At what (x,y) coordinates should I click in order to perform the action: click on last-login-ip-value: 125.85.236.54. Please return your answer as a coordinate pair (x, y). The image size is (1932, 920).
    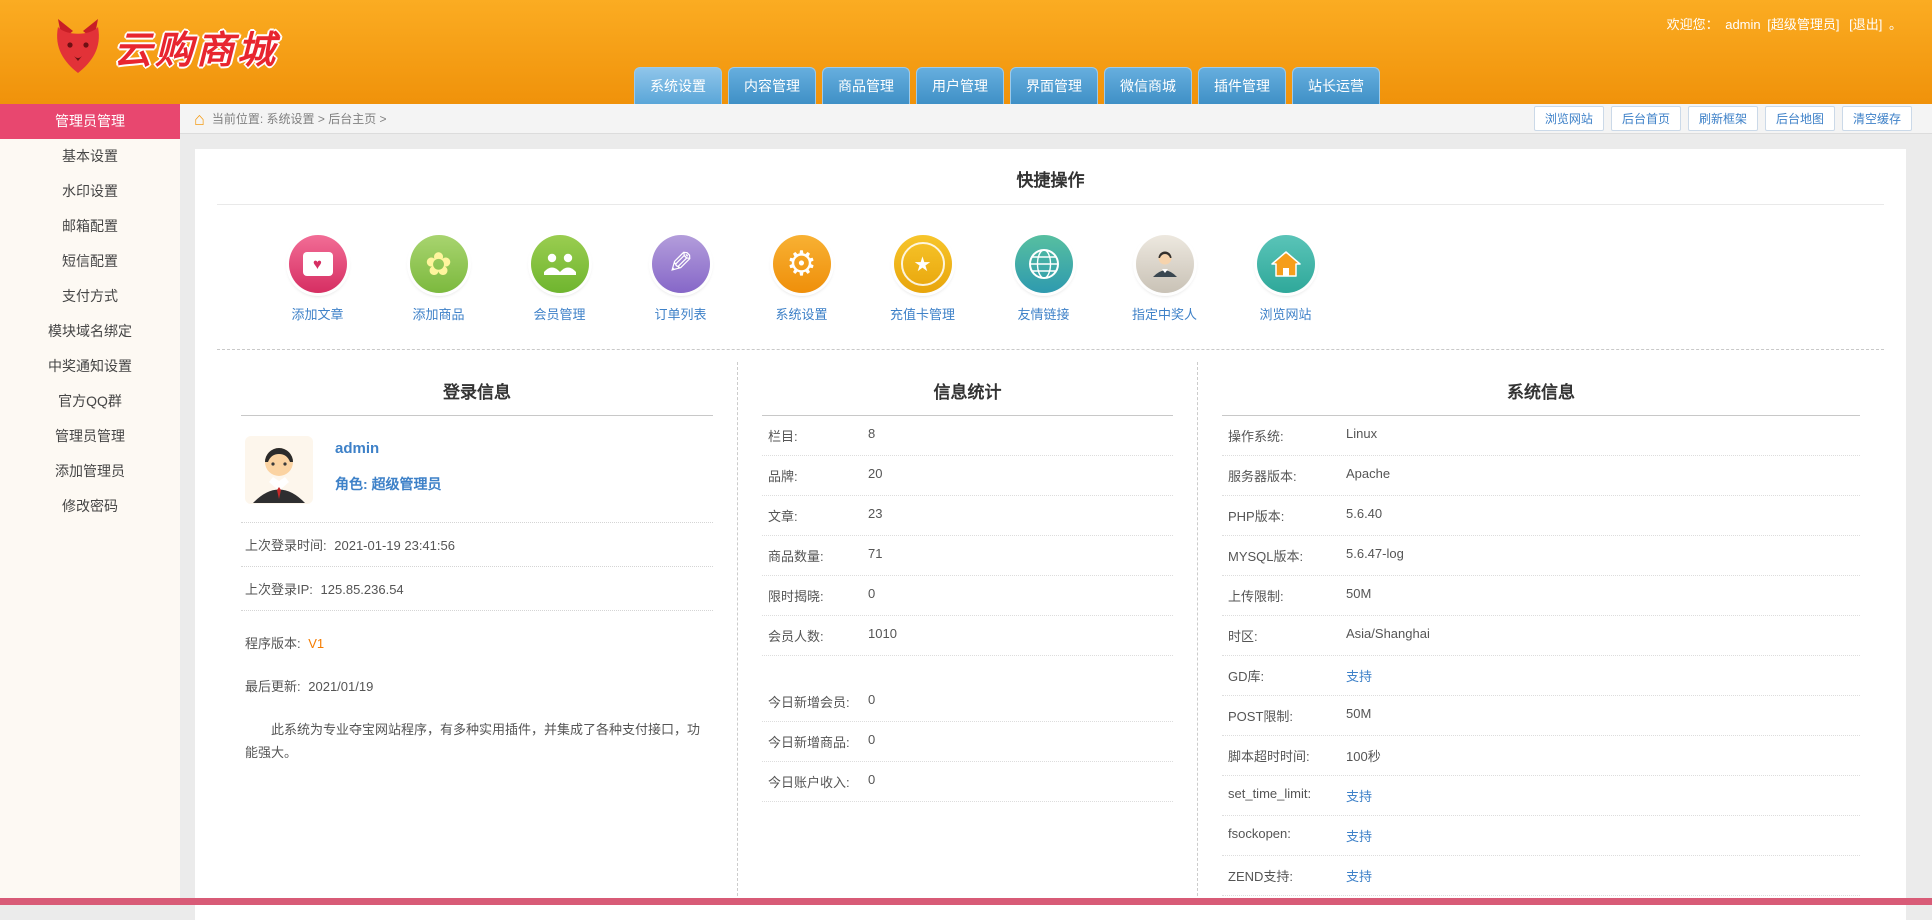
    Looking at the image, I should click on (362, 589).